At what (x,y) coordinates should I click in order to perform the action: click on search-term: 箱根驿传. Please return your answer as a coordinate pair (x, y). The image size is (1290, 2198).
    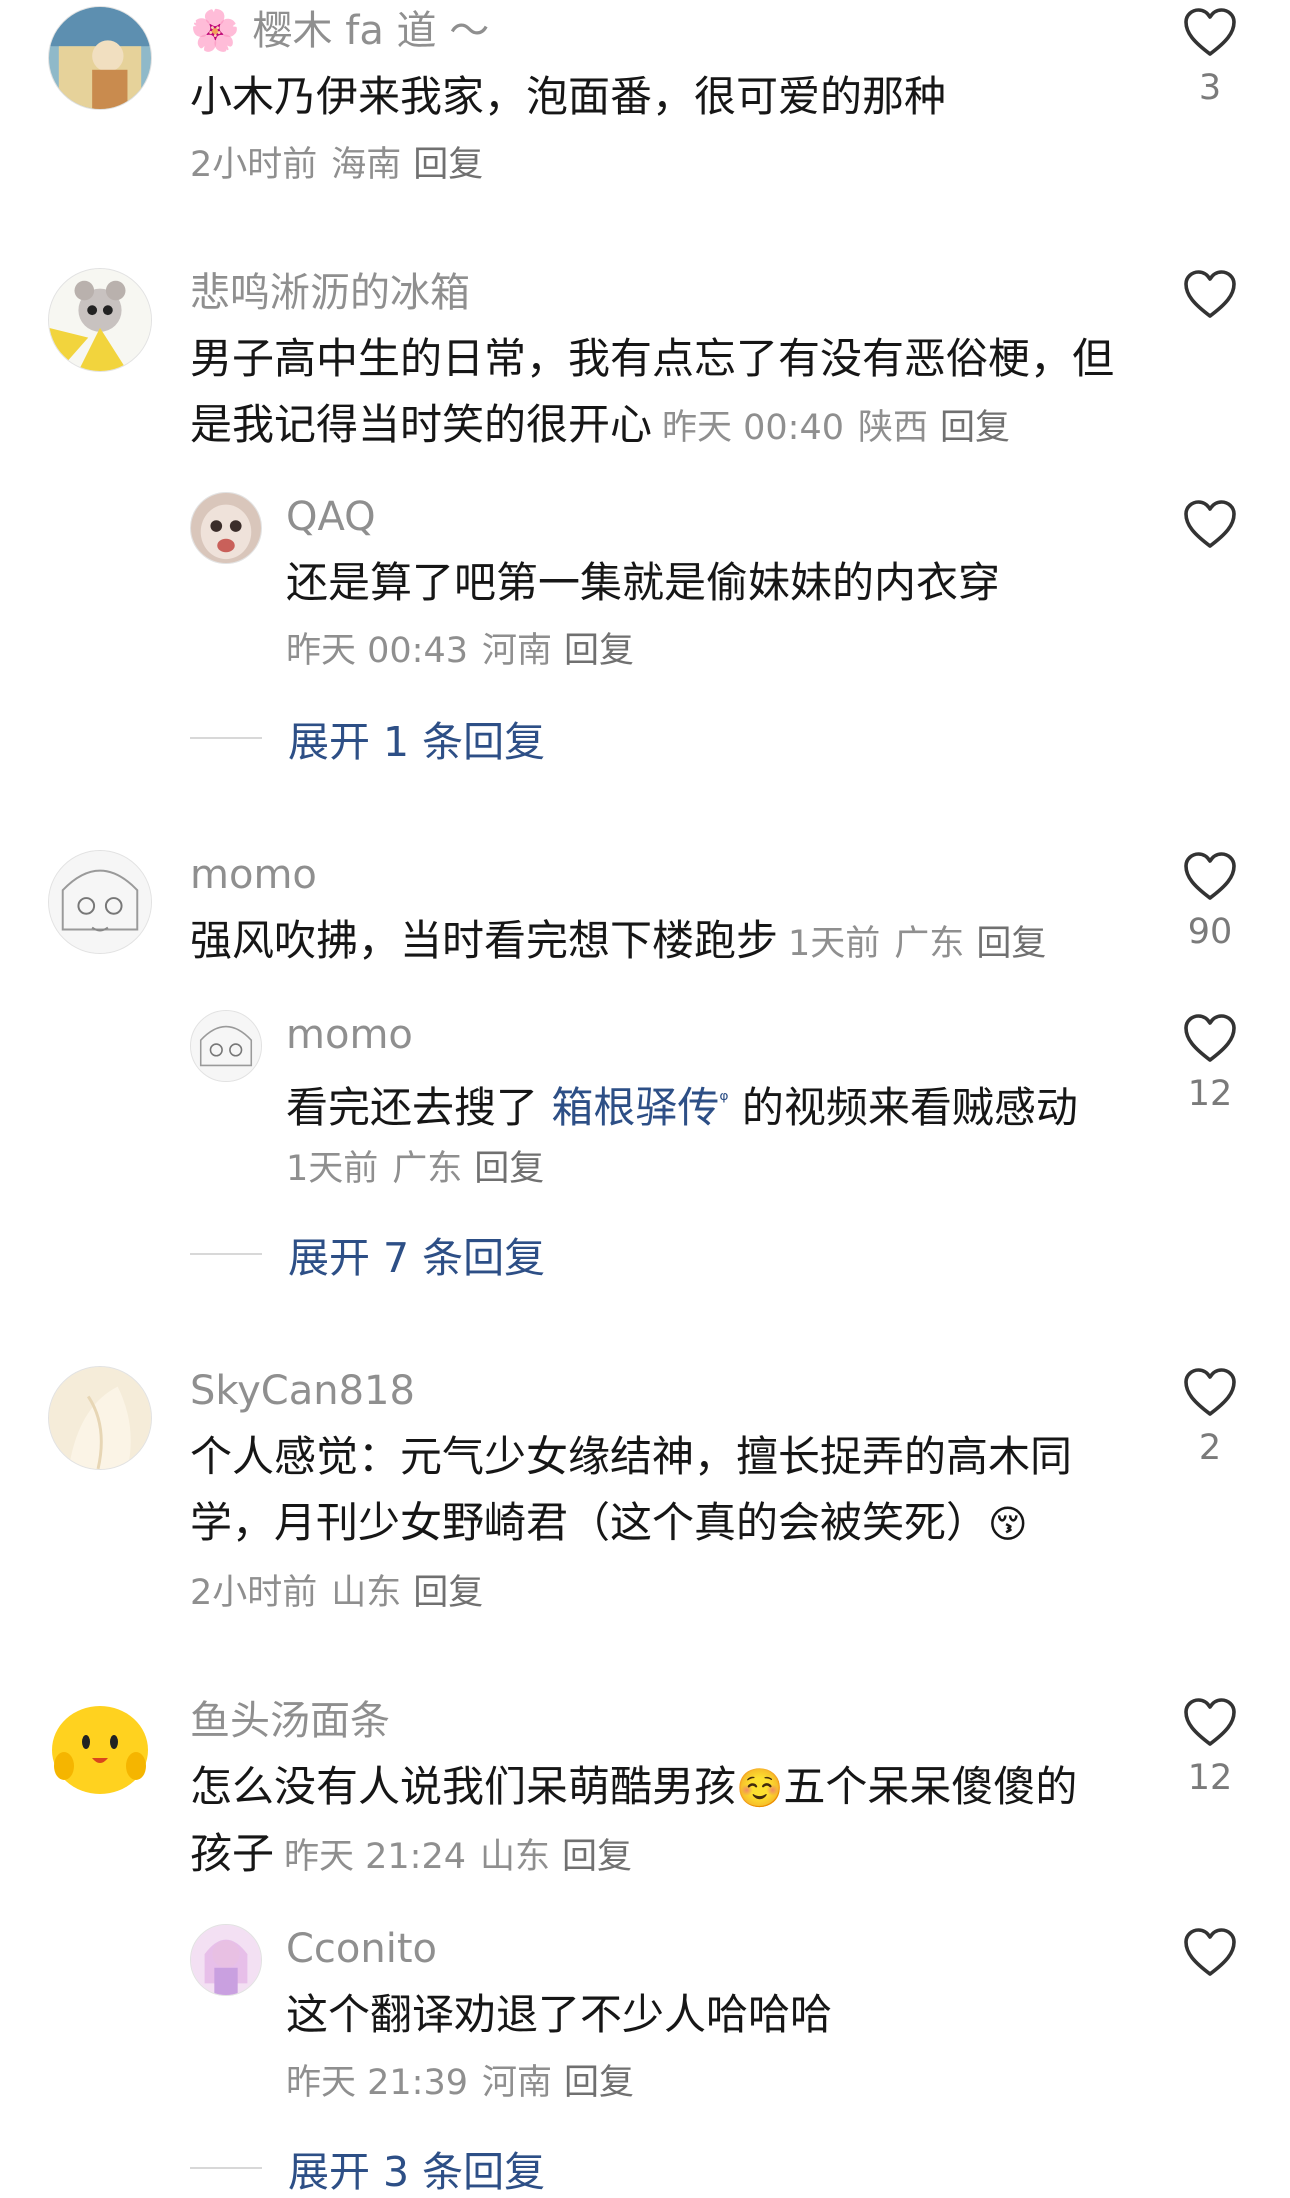
    Looking at the image, I should click on (635, 1107).